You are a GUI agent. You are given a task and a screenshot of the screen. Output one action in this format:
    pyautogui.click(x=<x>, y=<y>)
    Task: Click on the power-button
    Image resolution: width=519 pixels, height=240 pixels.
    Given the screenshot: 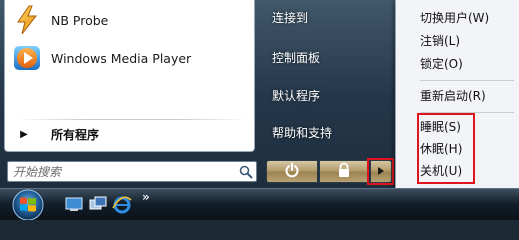 What is the action you would take?
    pyautogui.click(x=292, y=171)
    